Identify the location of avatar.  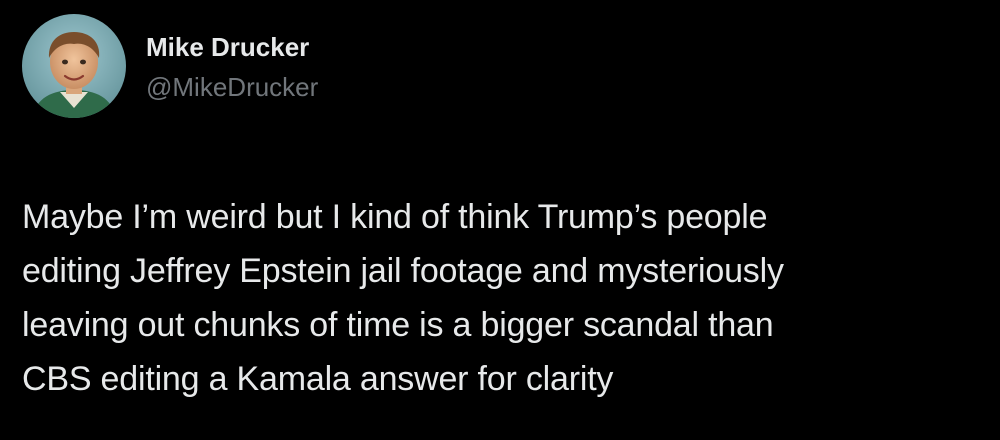
(74, 66).